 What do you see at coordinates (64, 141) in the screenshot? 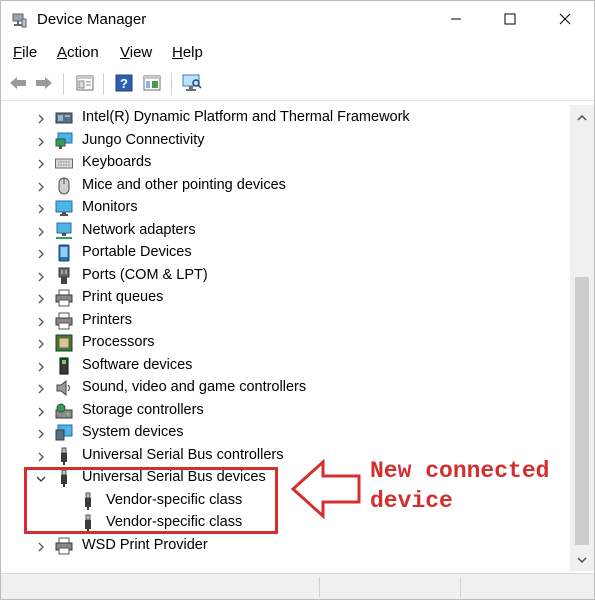
I see `monitor-network-icon` at bounding box center [64, 141].